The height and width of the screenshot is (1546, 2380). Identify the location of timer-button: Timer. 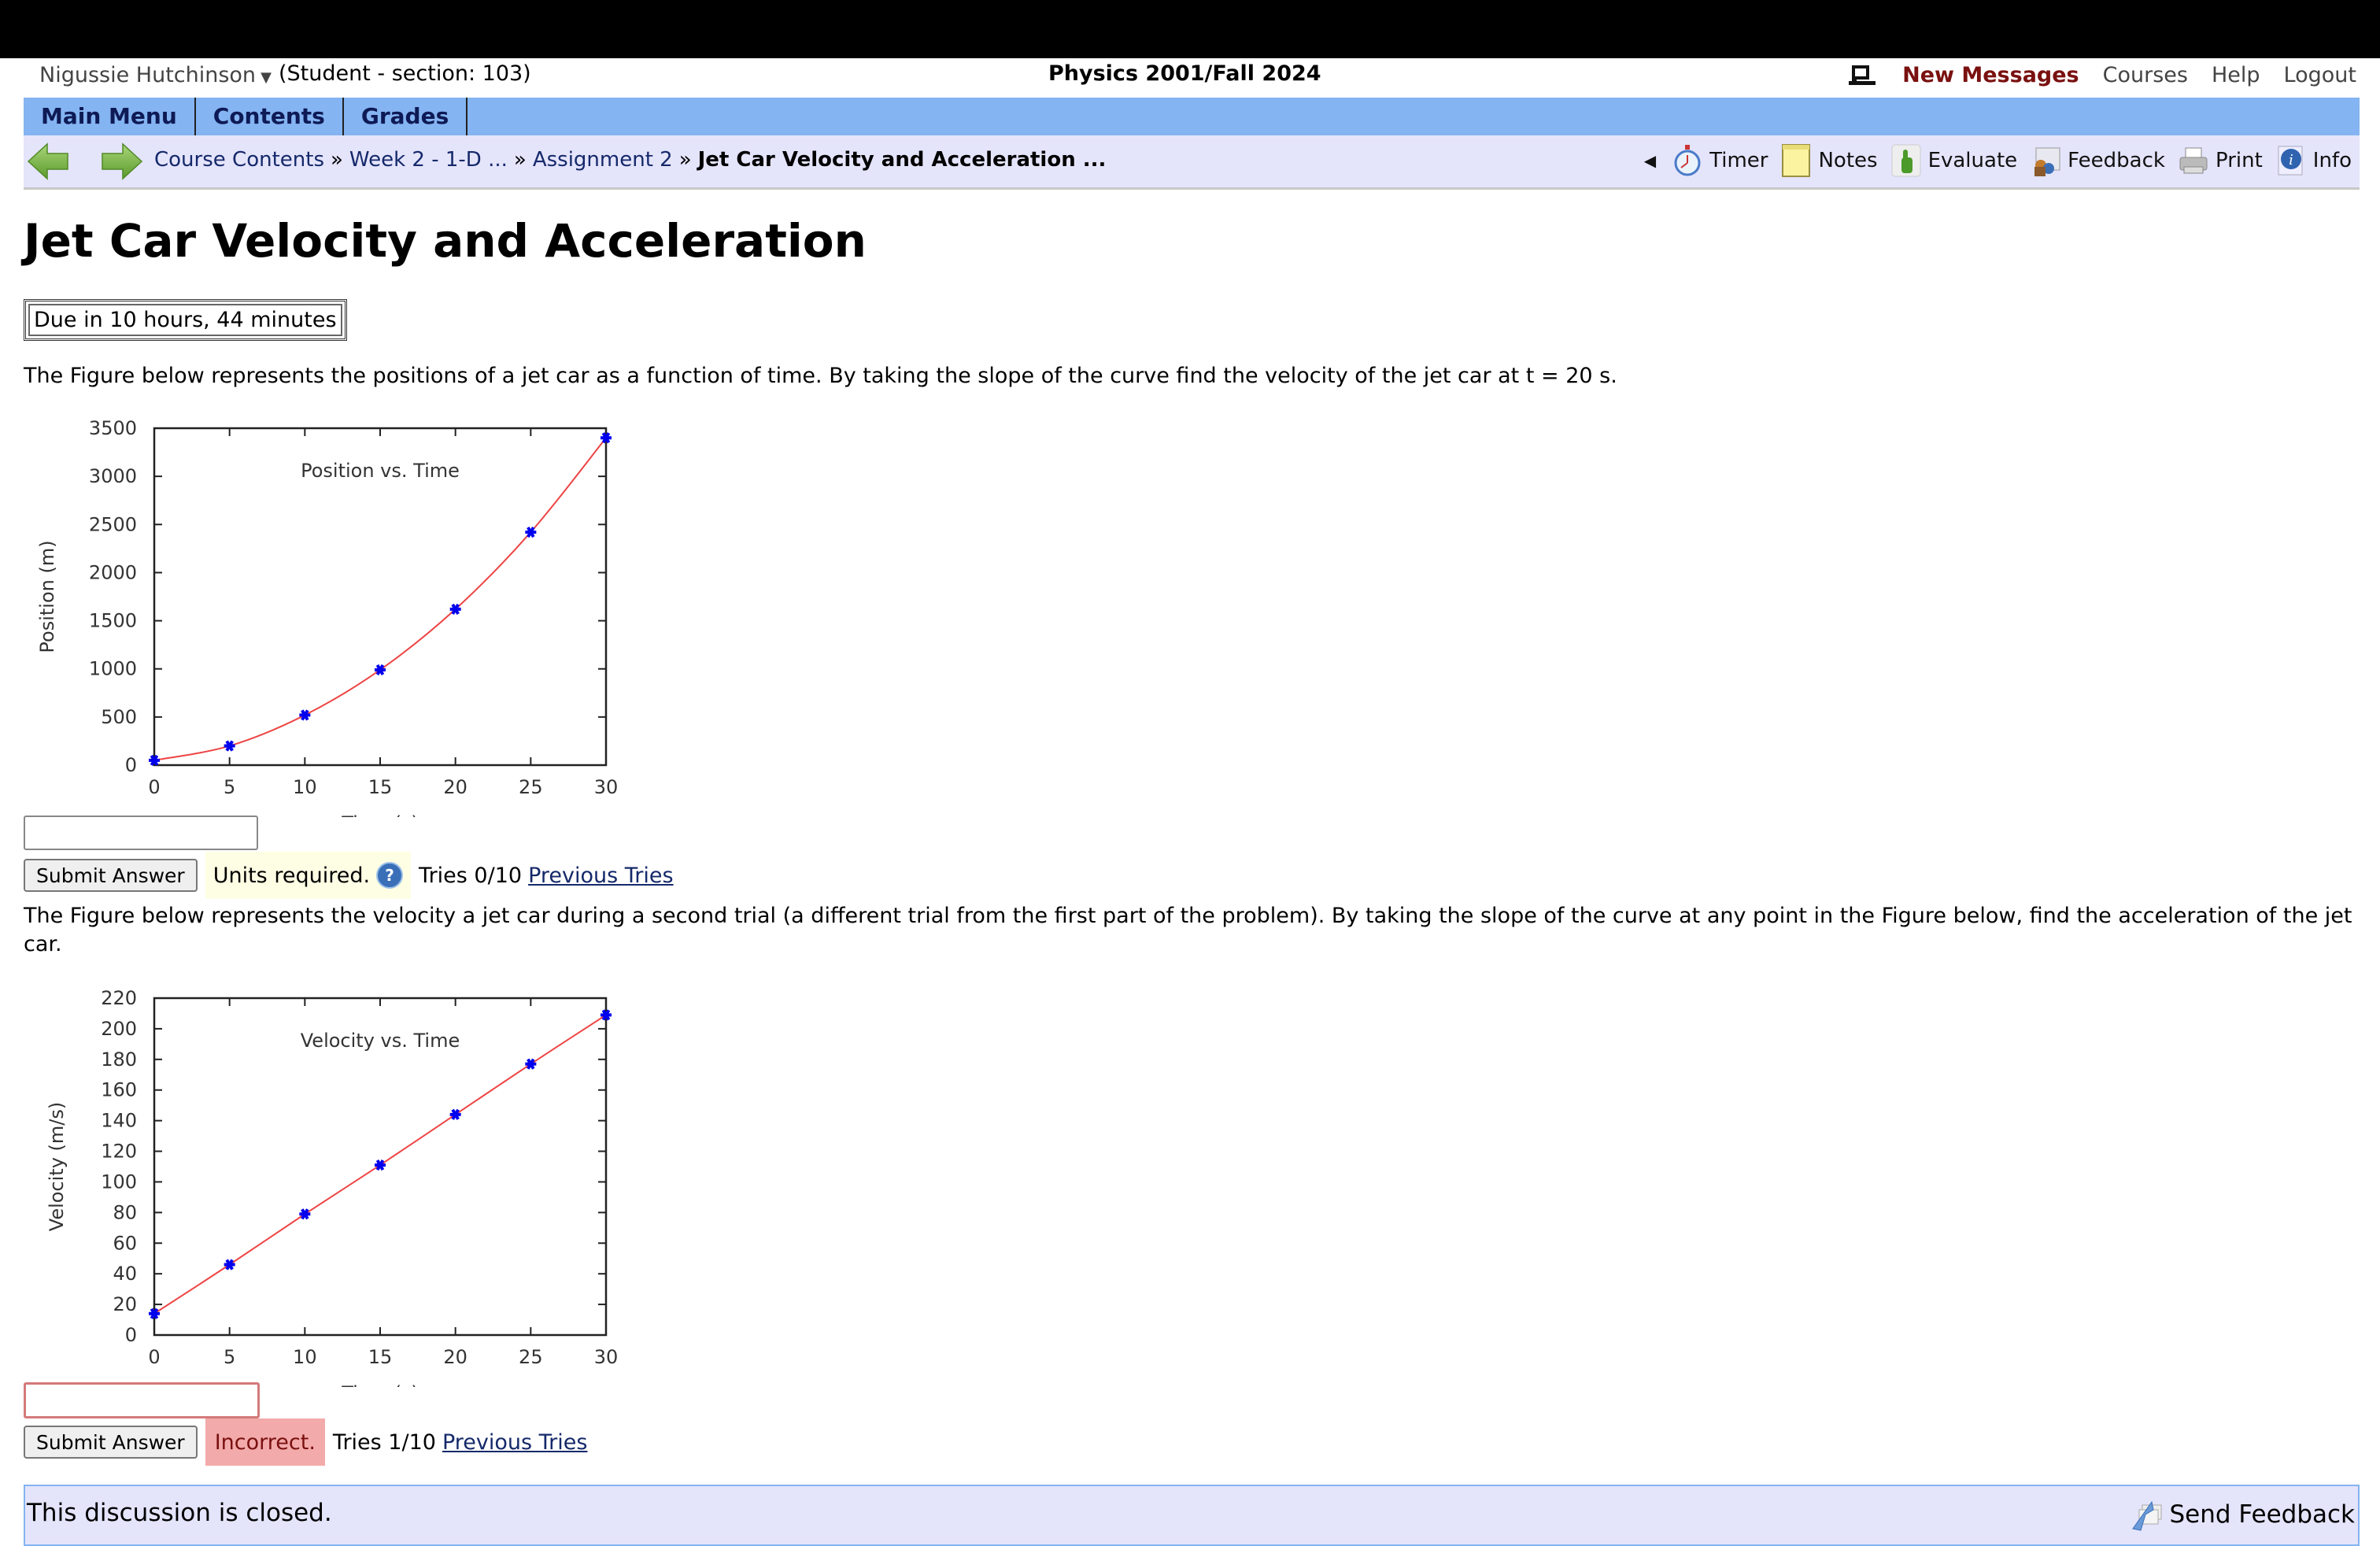
(1720, 160).